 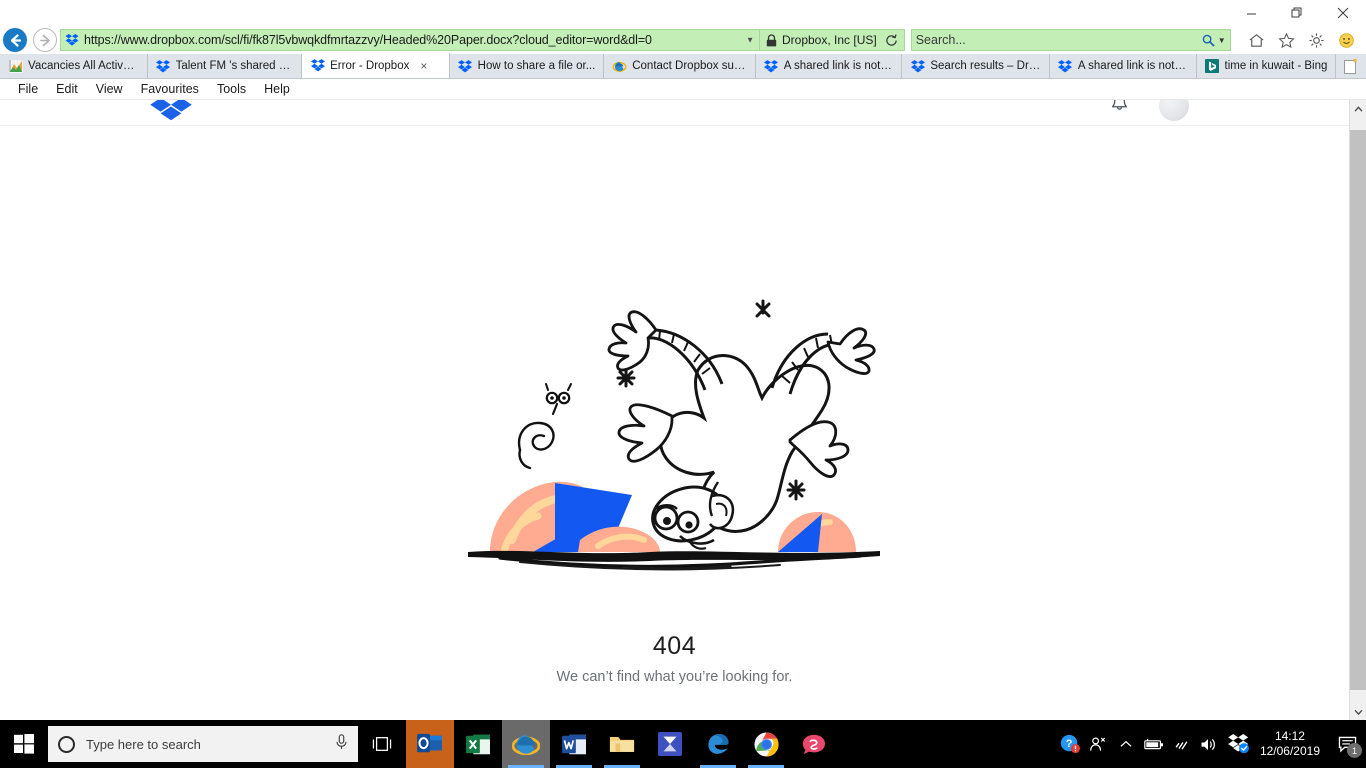 I want to click on star-icon, so click(x=1286, y=40).